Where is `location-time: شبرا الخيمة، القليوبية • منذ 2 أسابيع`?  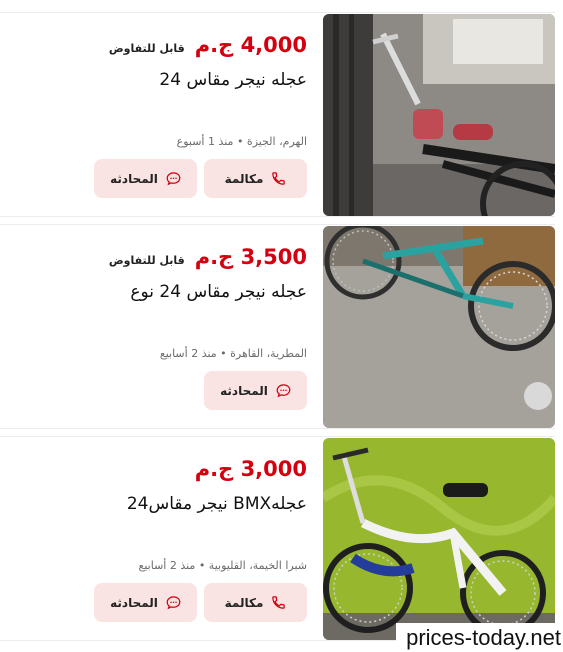 location-time: شبرا الخيمة، القليوبية • منذ 2 أسابيع is located at coordinates (222, 565).